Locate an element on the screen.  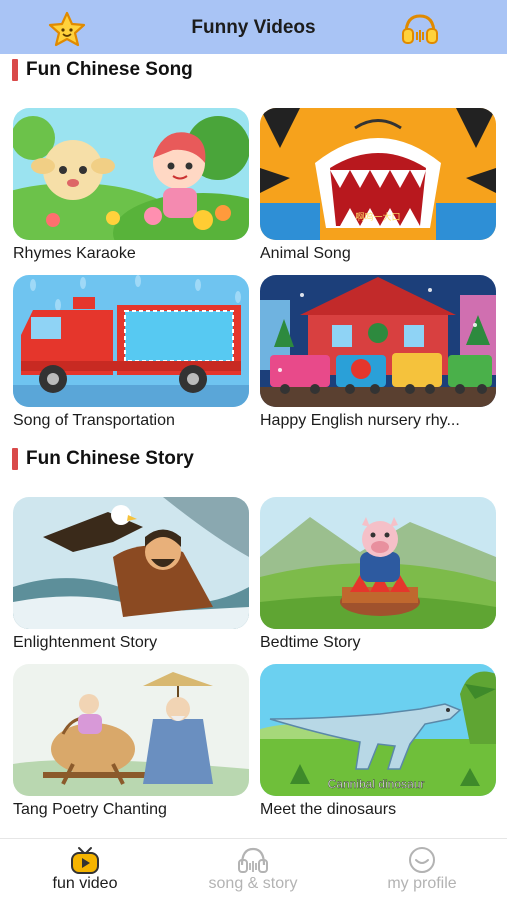
video-card-rhymes-karaoke: Rhymes Karaoke is located at coordinates (131, 190).